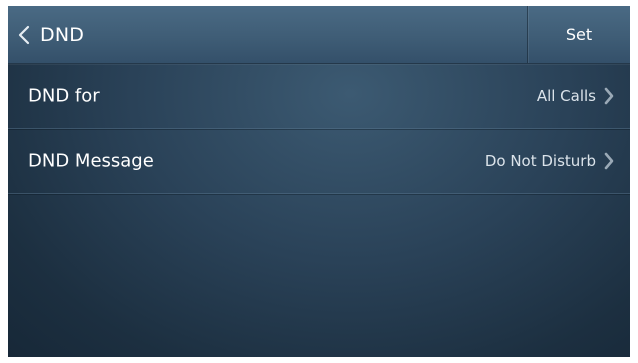  I want to click on row-value: All Calls, so click(575, 96).